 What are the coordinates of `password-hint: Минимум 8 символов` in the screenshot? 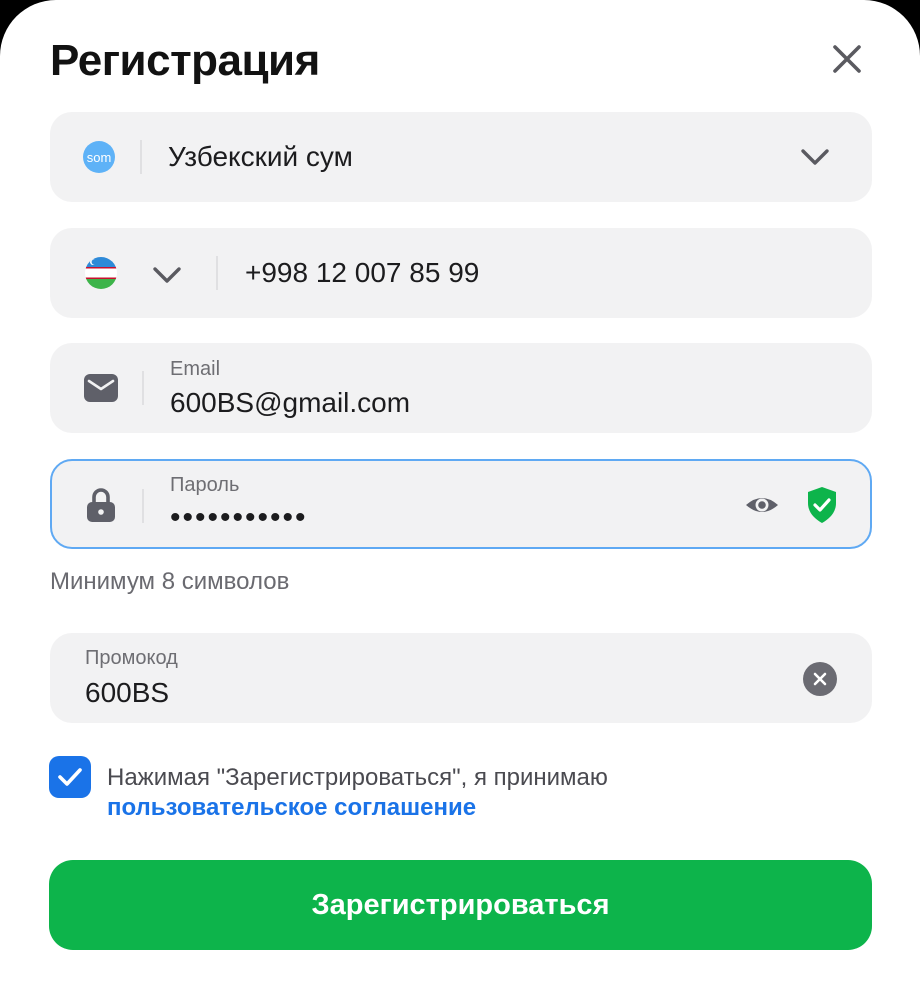 It's located at (170, 581).